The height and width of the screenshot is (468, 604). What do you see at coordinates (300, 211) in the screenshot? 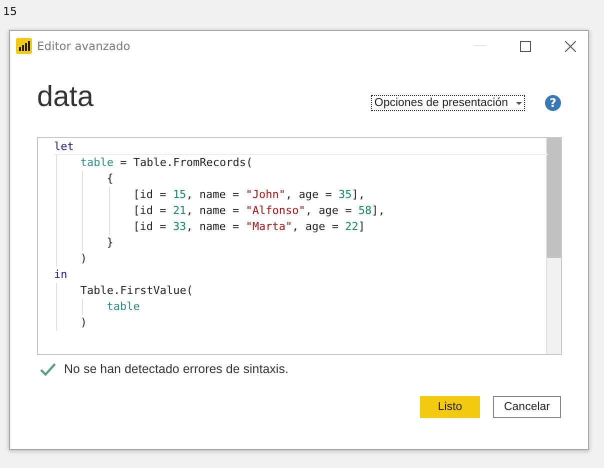
I see `code-line: [id = 21, name = "Alfonso", age = 58],` at bounding box center [300, 211].